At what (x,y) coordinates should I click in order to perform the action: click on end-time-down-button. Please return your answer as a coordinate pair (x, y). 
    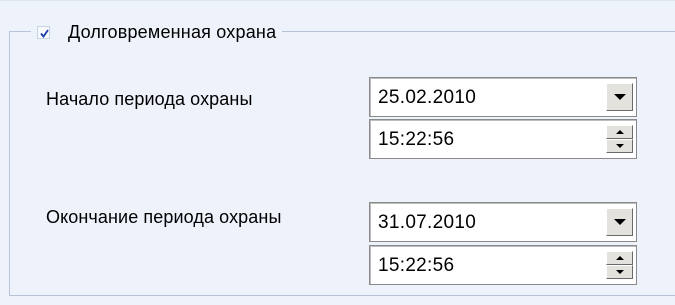
    Looking at the image, I should click on (619, 272).